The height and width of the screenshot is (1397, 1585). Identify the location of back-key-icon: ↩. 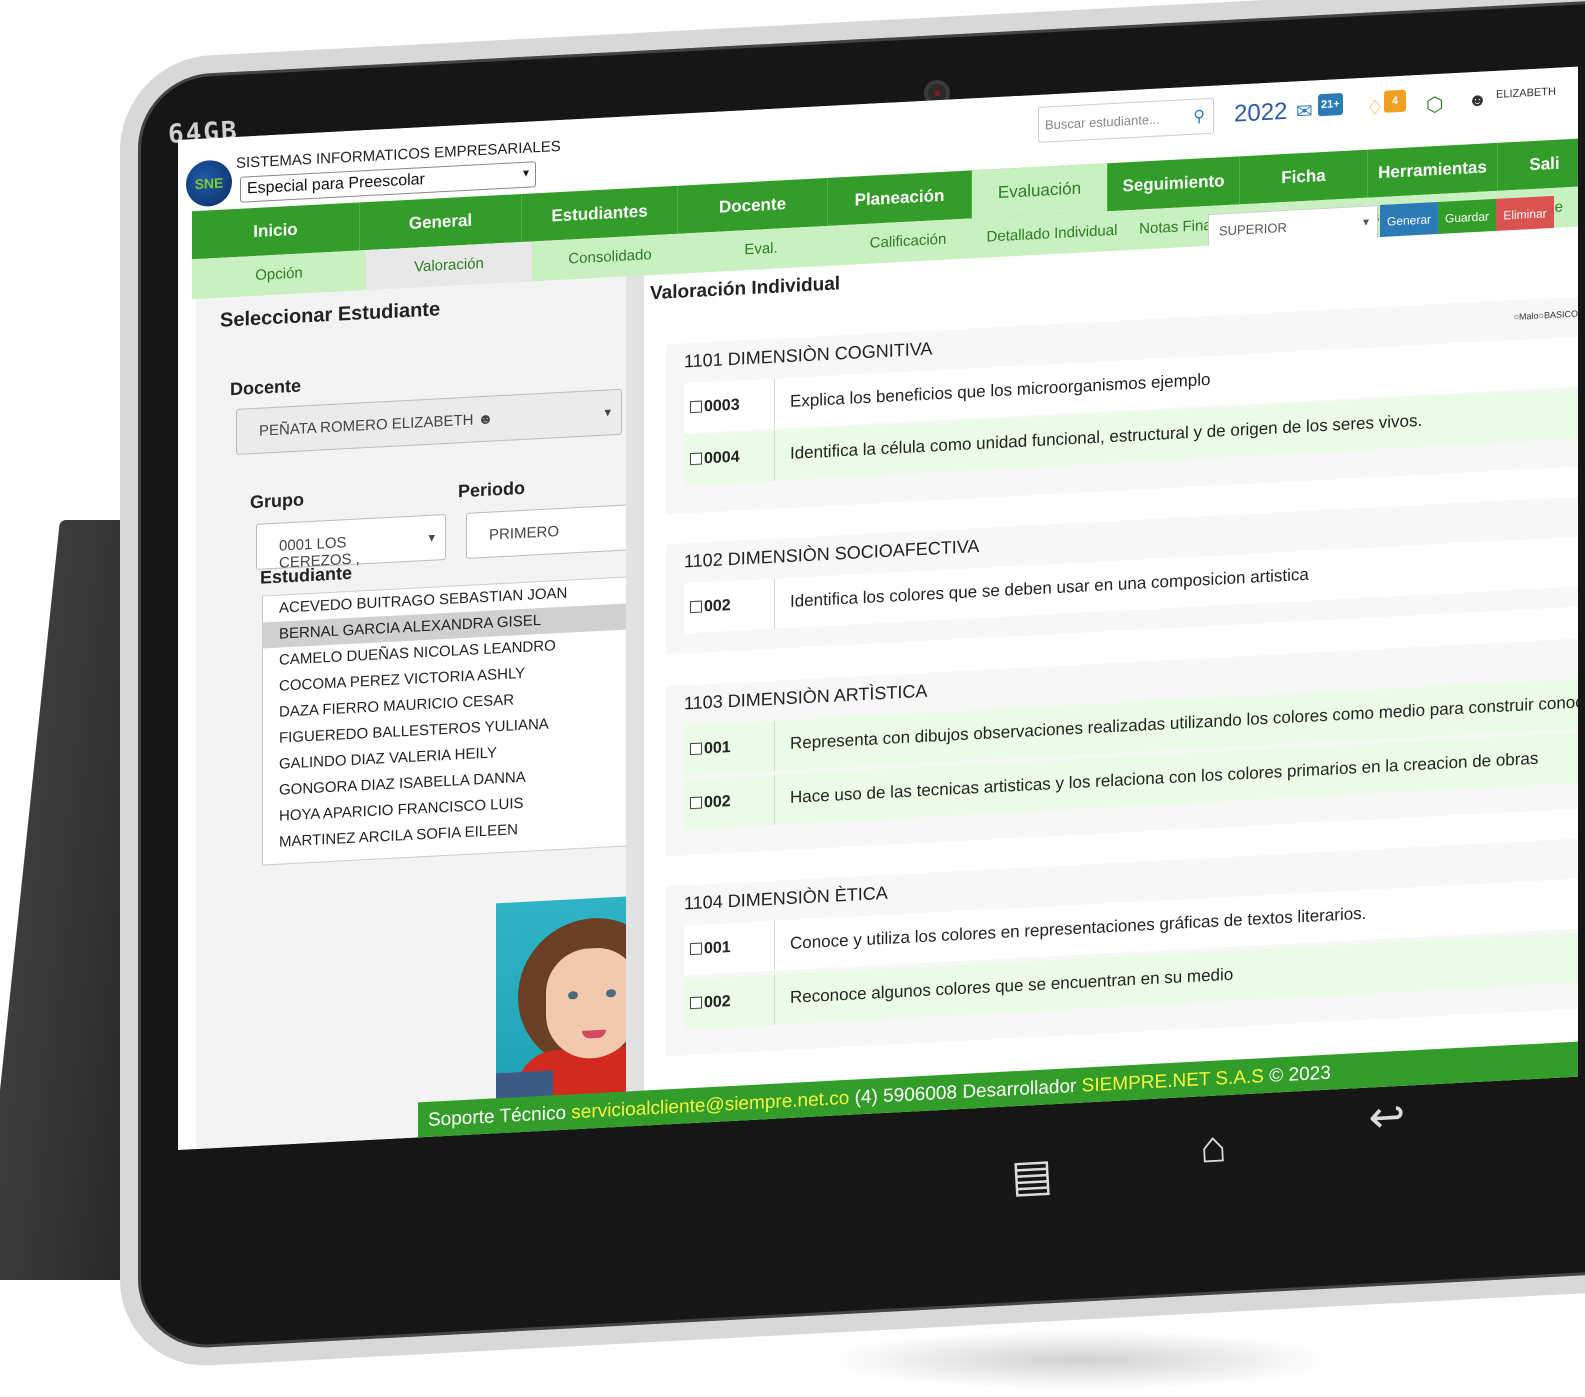
(1386, 1117).